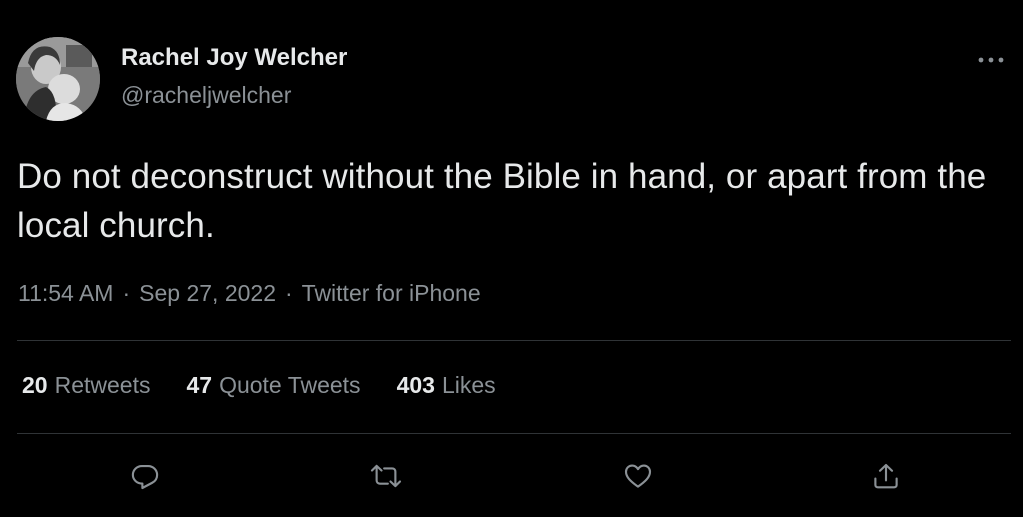 The image size is (1023, 517). I want to click on more-horizontal-icon, so click(991, 60).